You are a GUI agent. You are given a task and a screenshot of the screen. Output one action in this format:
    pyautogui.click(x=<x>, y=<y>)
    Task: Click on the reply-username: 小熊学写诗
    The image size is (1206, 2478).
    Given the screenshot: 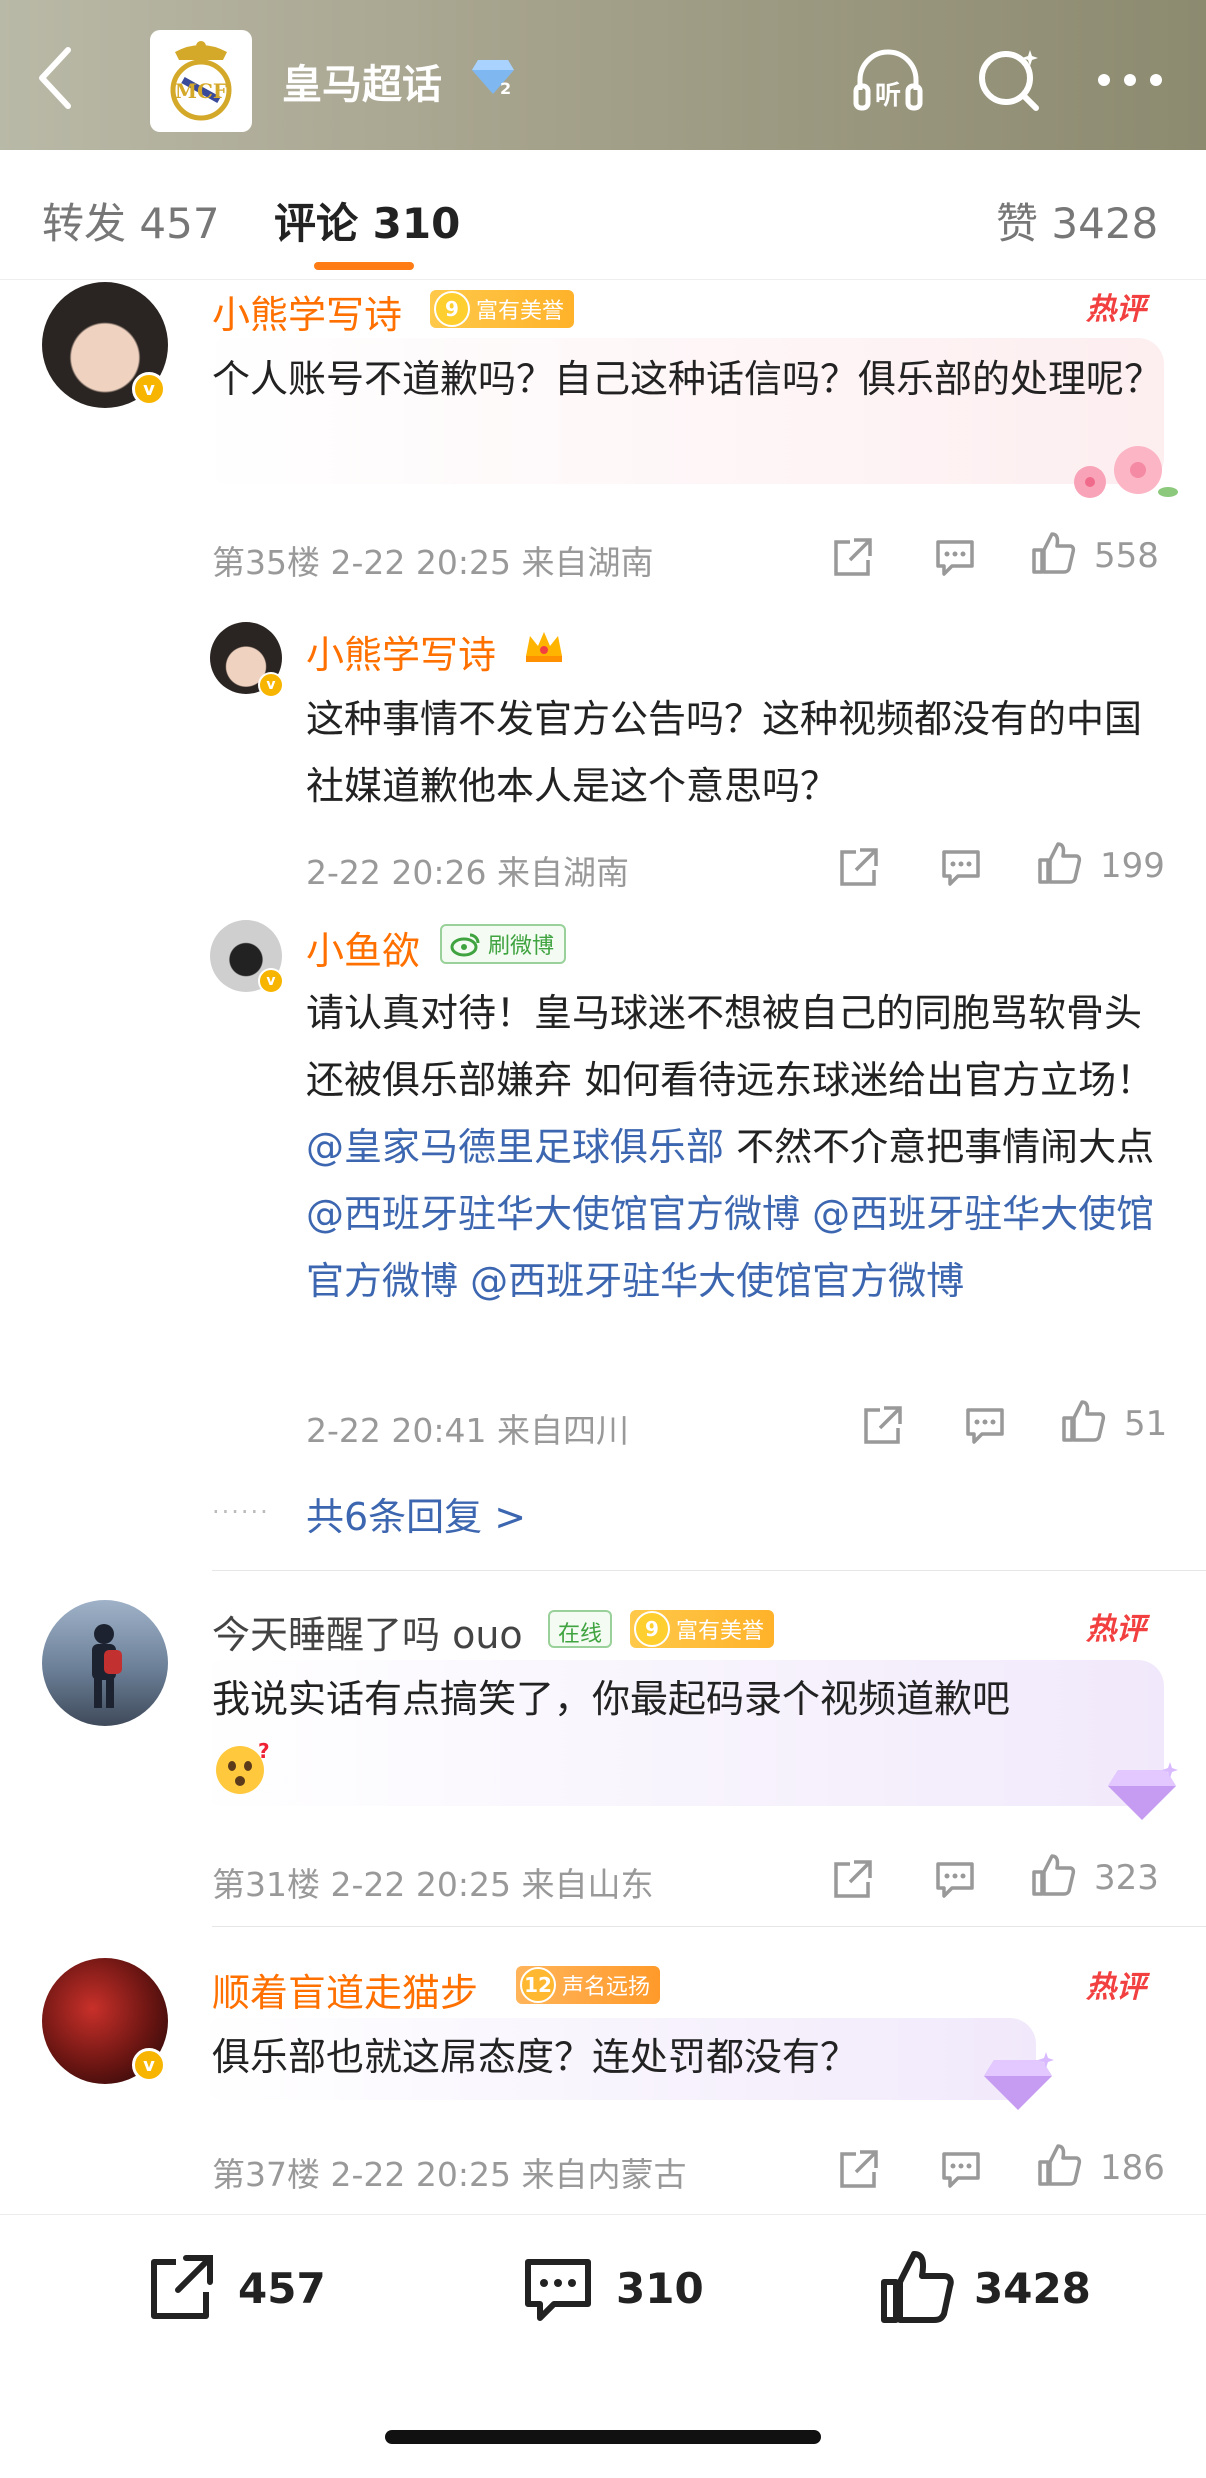 What is the action you would take?
    pyautogui.click(x=401, y=651)
    